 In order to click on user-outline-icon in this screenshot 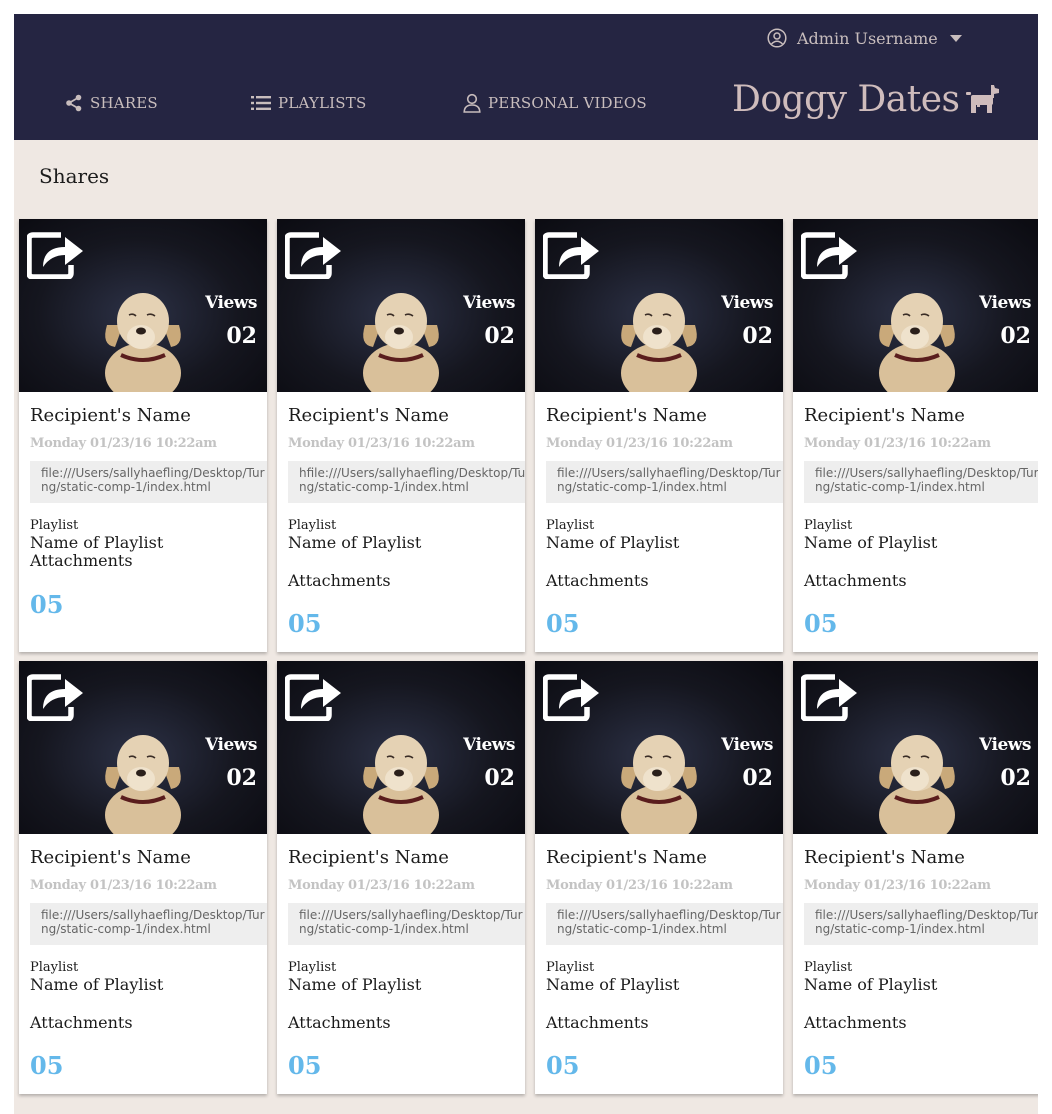, I will do `click(472, 103)`.